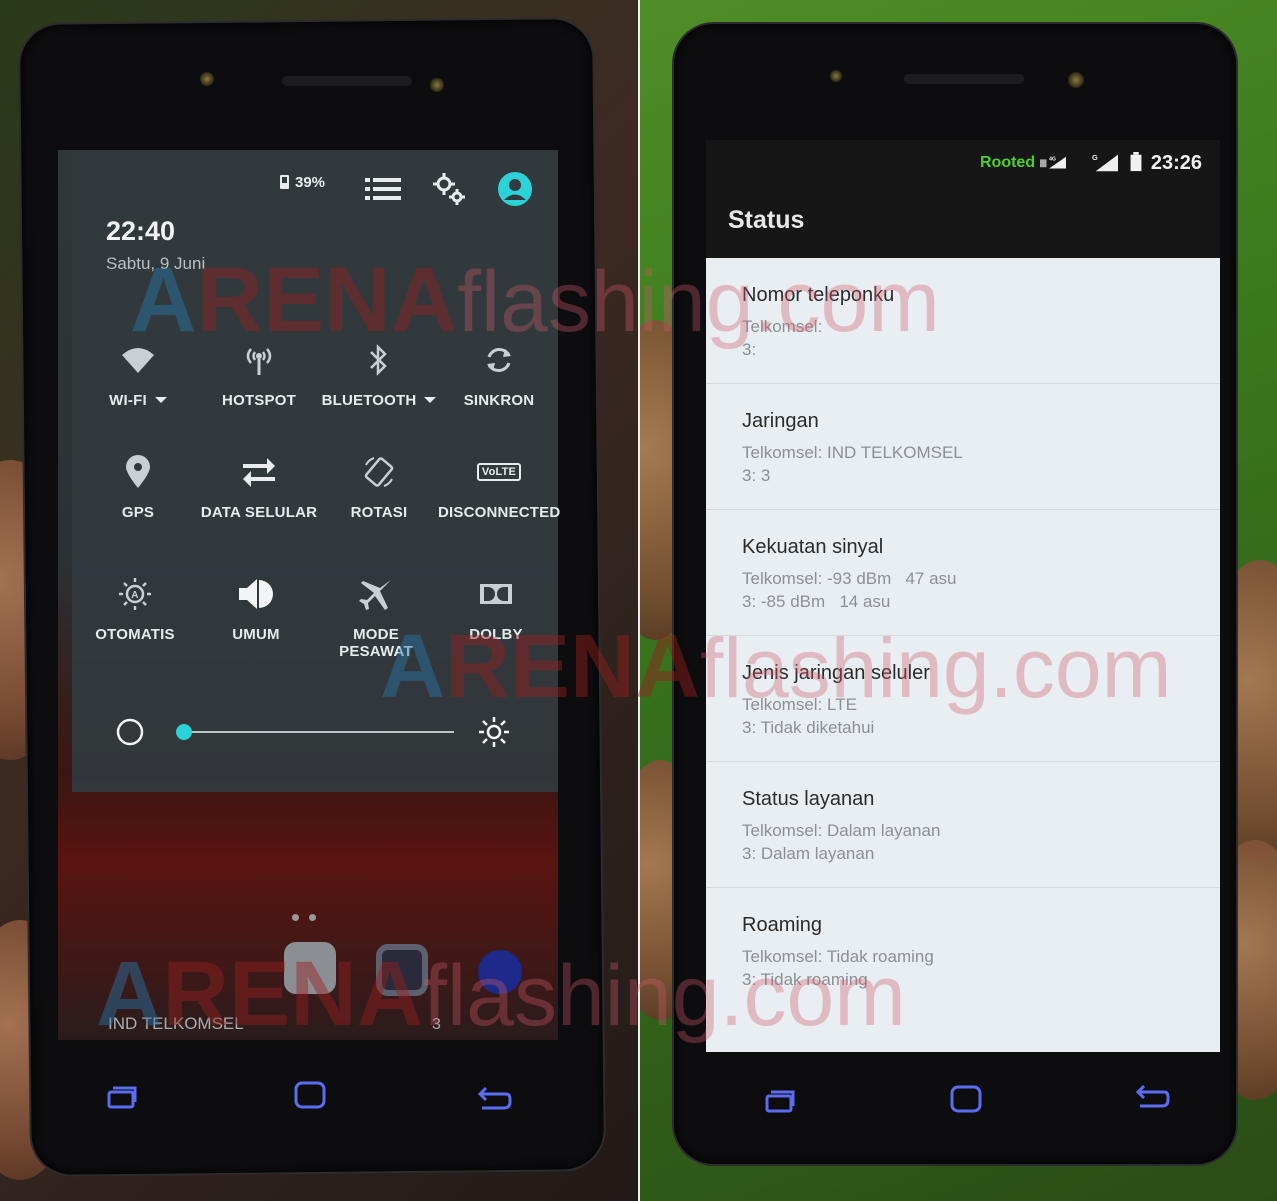  What do you see at coordinates (1176, 163) in the screenshot?
I see `status-time: 23:26` at bounding box center [1176, 163].